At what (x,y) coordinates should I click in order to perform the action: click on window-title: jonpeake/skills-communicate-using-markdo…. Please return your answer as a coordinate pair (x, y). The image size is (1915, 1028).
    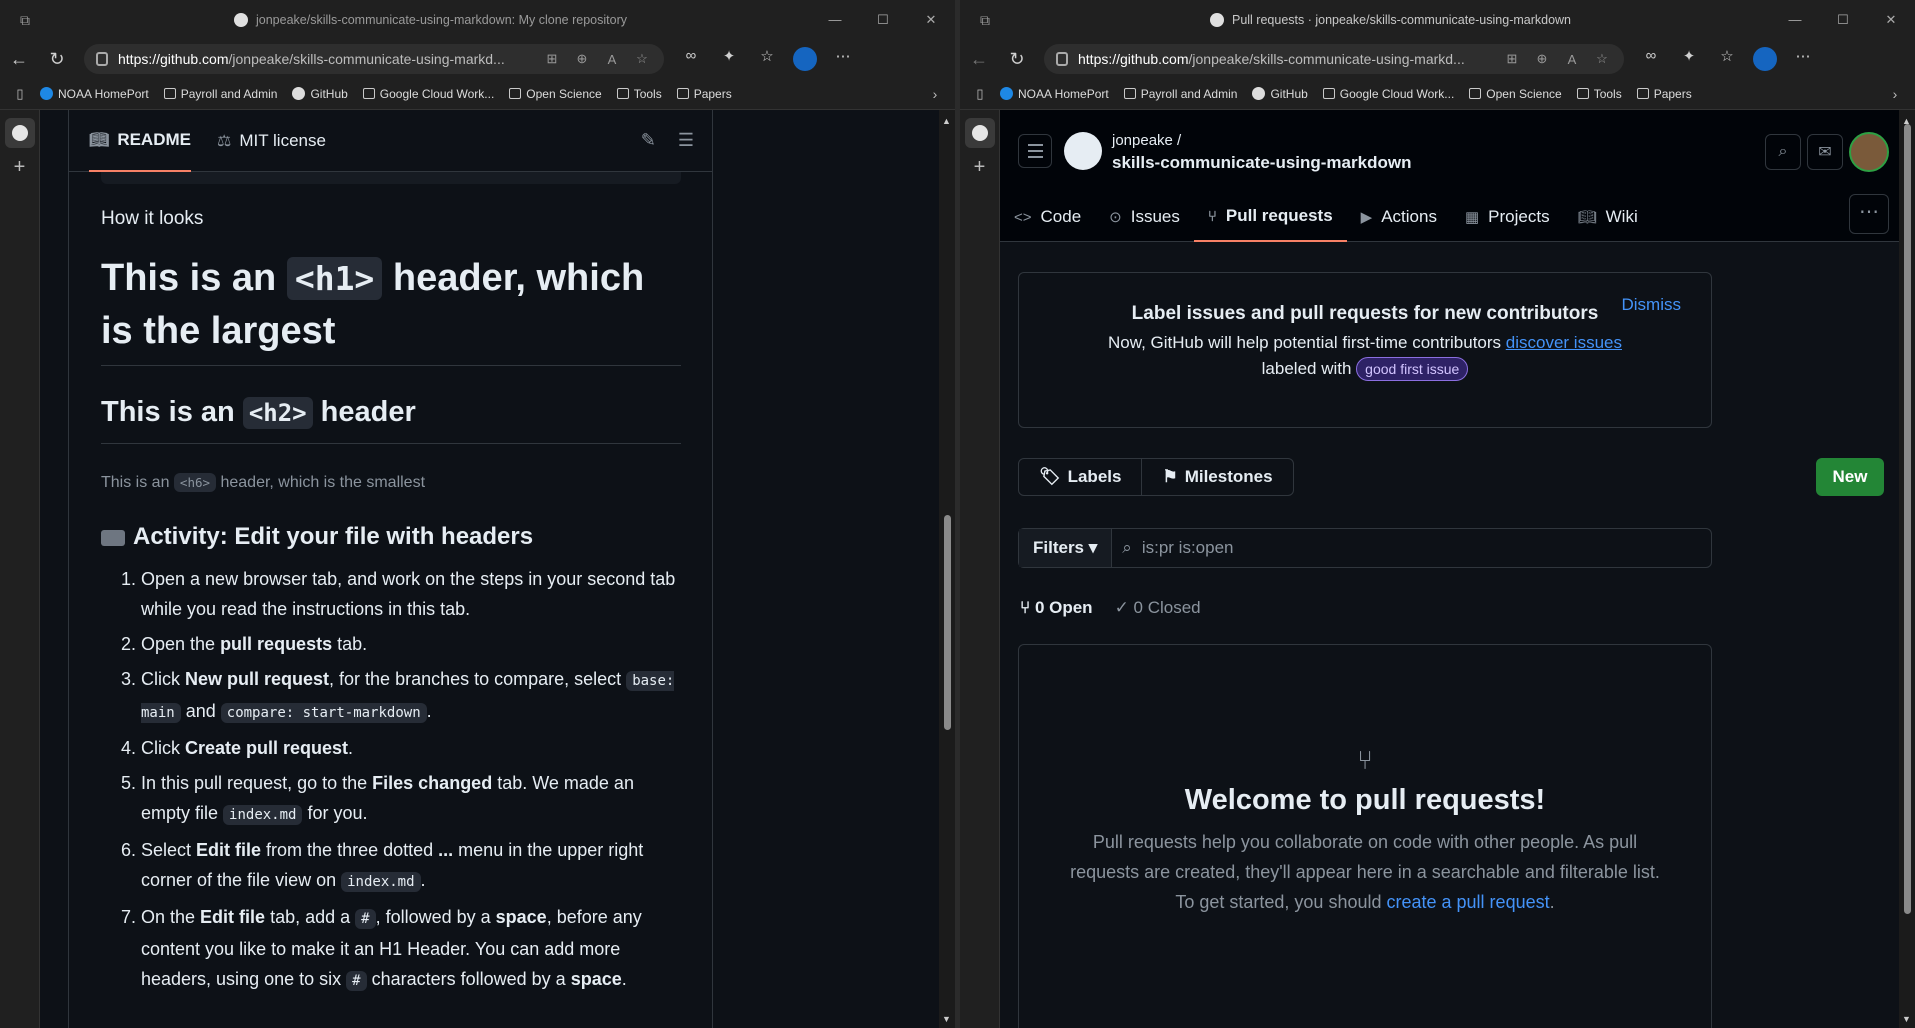
    Looking at the image, I should click on (441, 20).